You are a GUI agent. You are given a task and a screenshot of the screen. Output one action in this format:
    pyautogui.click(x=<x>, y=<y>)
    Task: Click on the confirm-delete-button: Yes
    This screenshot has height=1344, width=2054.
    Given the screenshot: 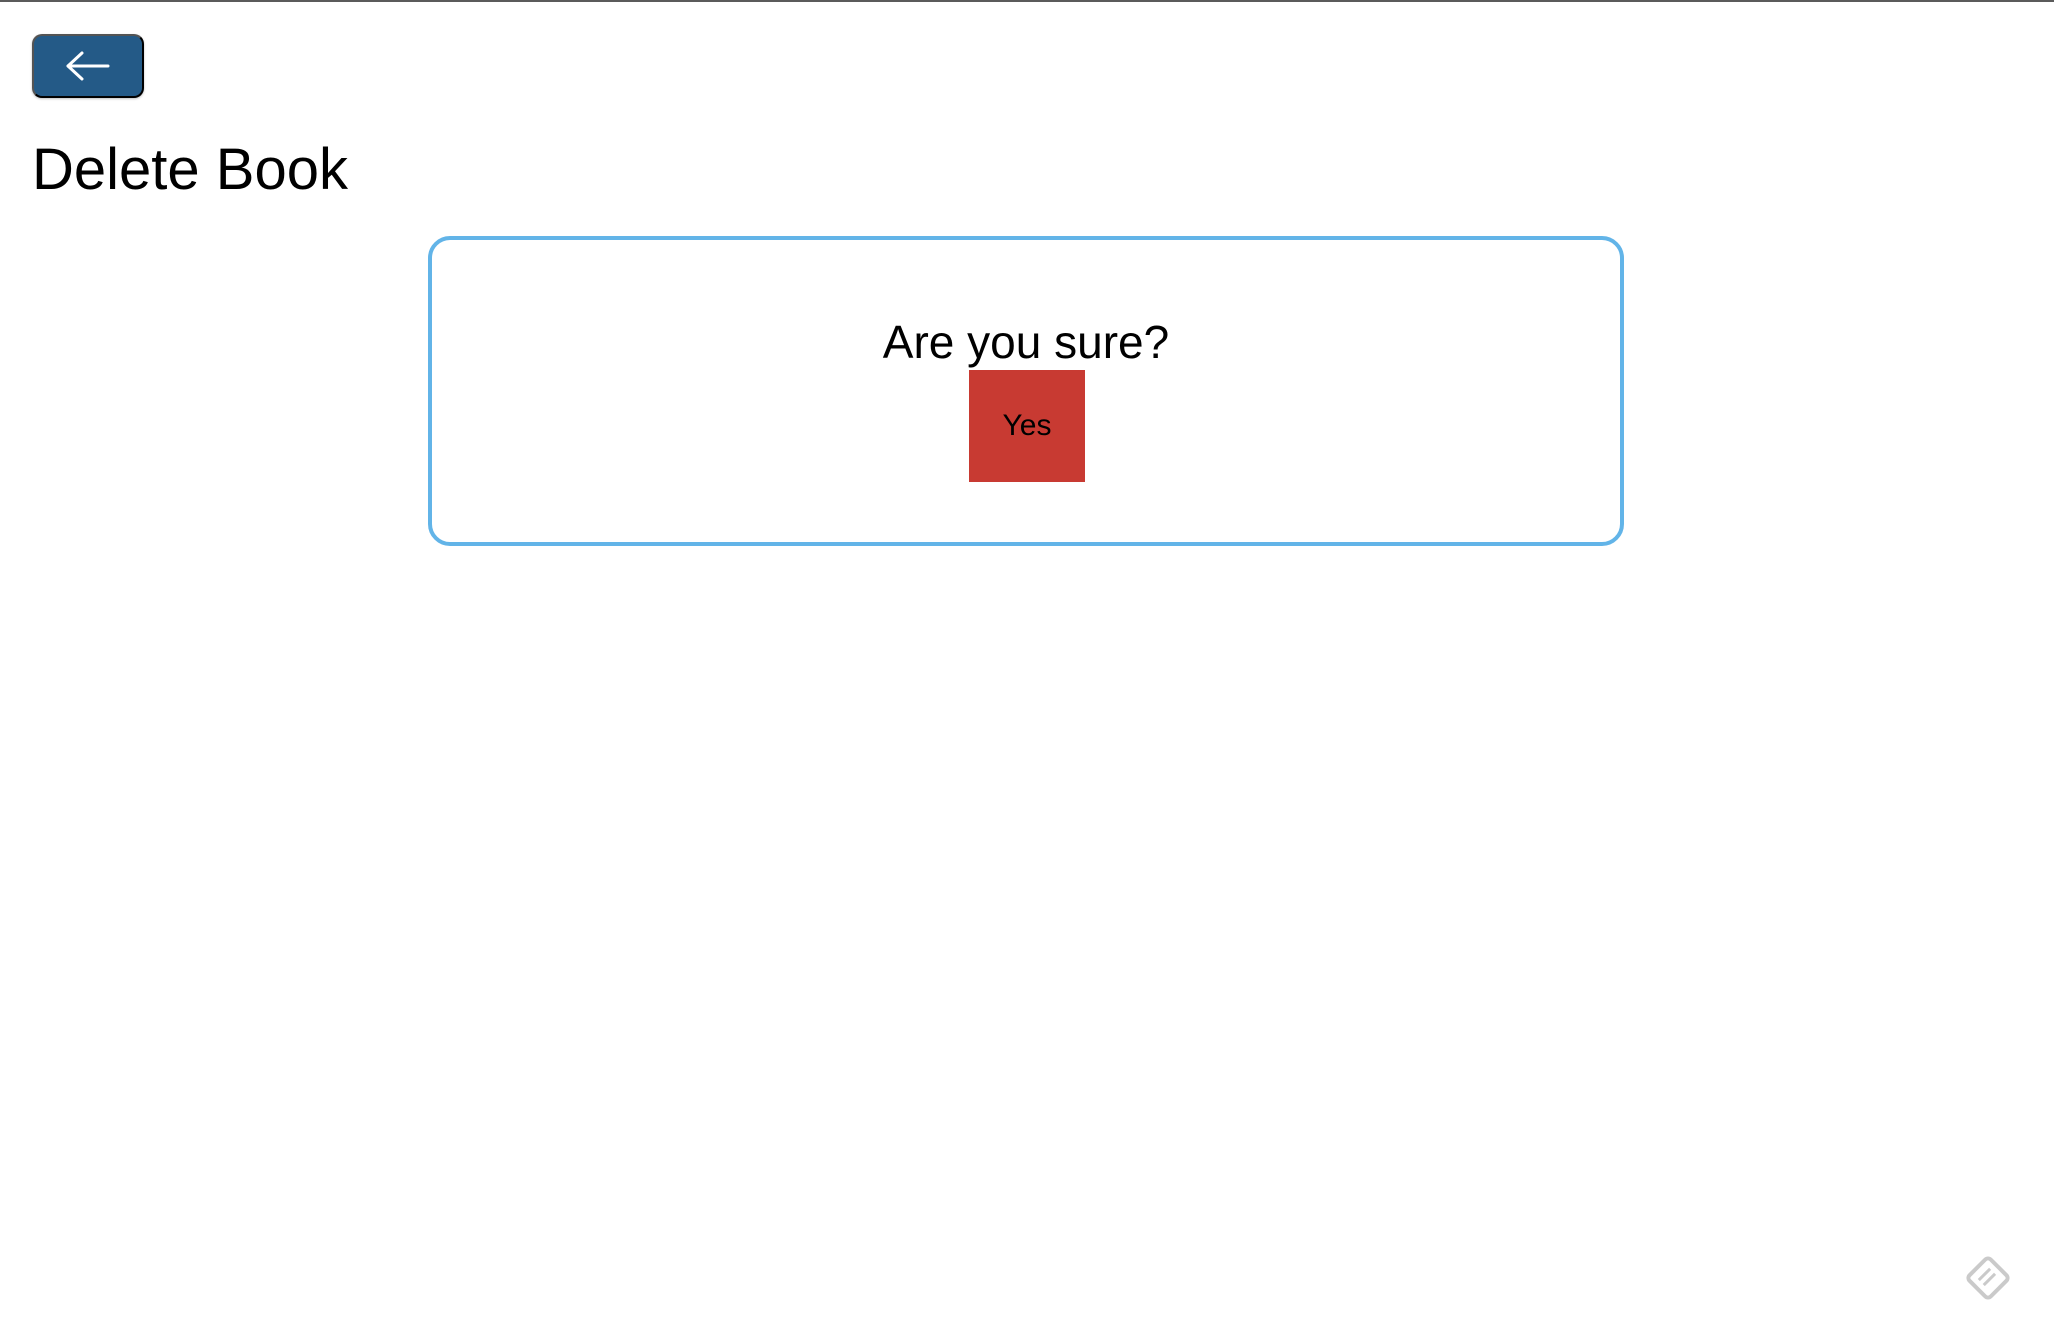 What is the action you would take?
    pyautogui.click(x=1027, y=426)
    